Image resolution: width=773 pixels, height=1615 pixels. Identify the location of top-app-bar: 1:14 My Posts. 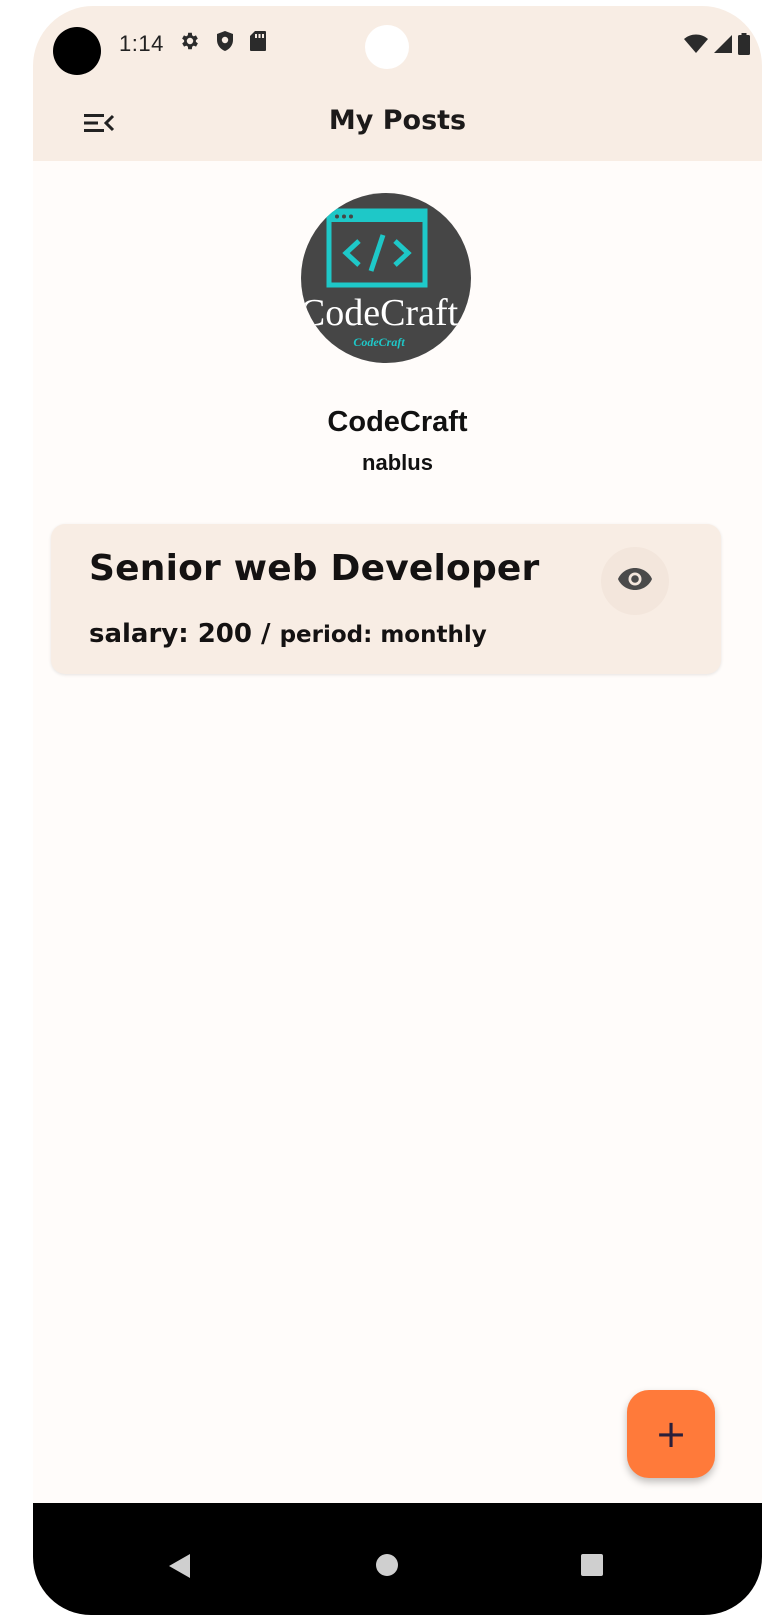
(397, 83).